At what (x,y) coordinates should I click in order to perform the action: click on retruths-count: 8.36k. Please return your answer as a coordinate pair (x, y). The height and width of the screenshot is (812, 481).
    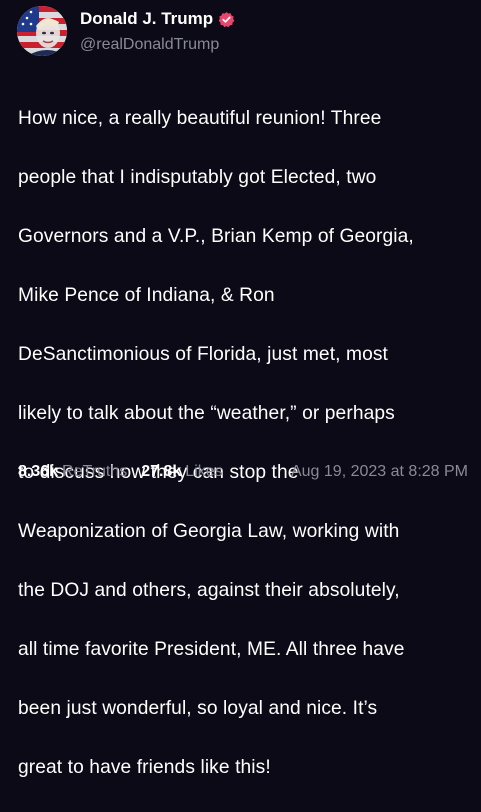
    Looking at the image, I should click on (38, 471).